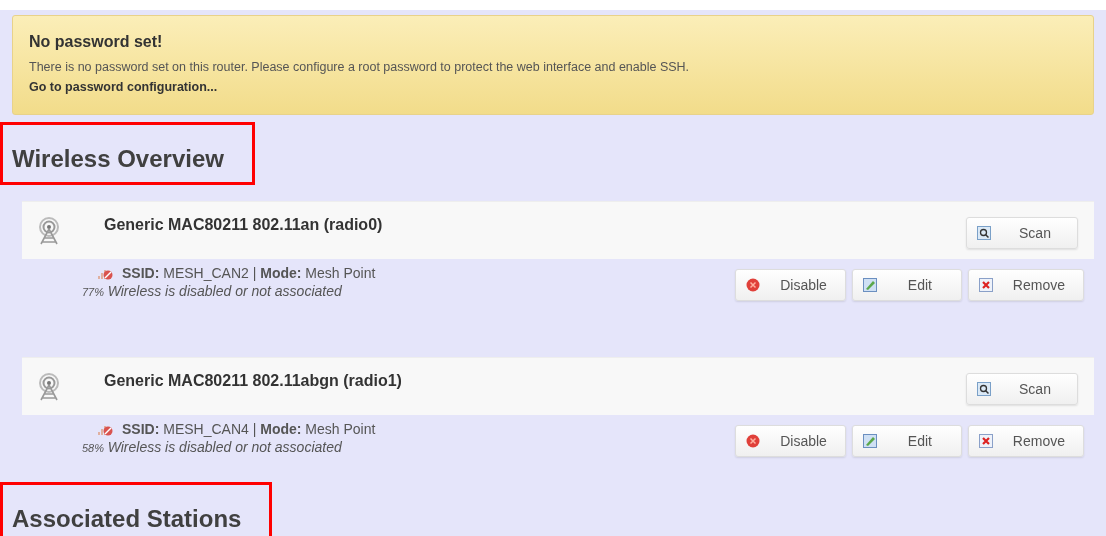 Image resolution: width=1106 pixels, height=536 pixels. Describe the element at coordinates (93, 448) in the screenshot. I see `signal-percent: 58%` at that location.